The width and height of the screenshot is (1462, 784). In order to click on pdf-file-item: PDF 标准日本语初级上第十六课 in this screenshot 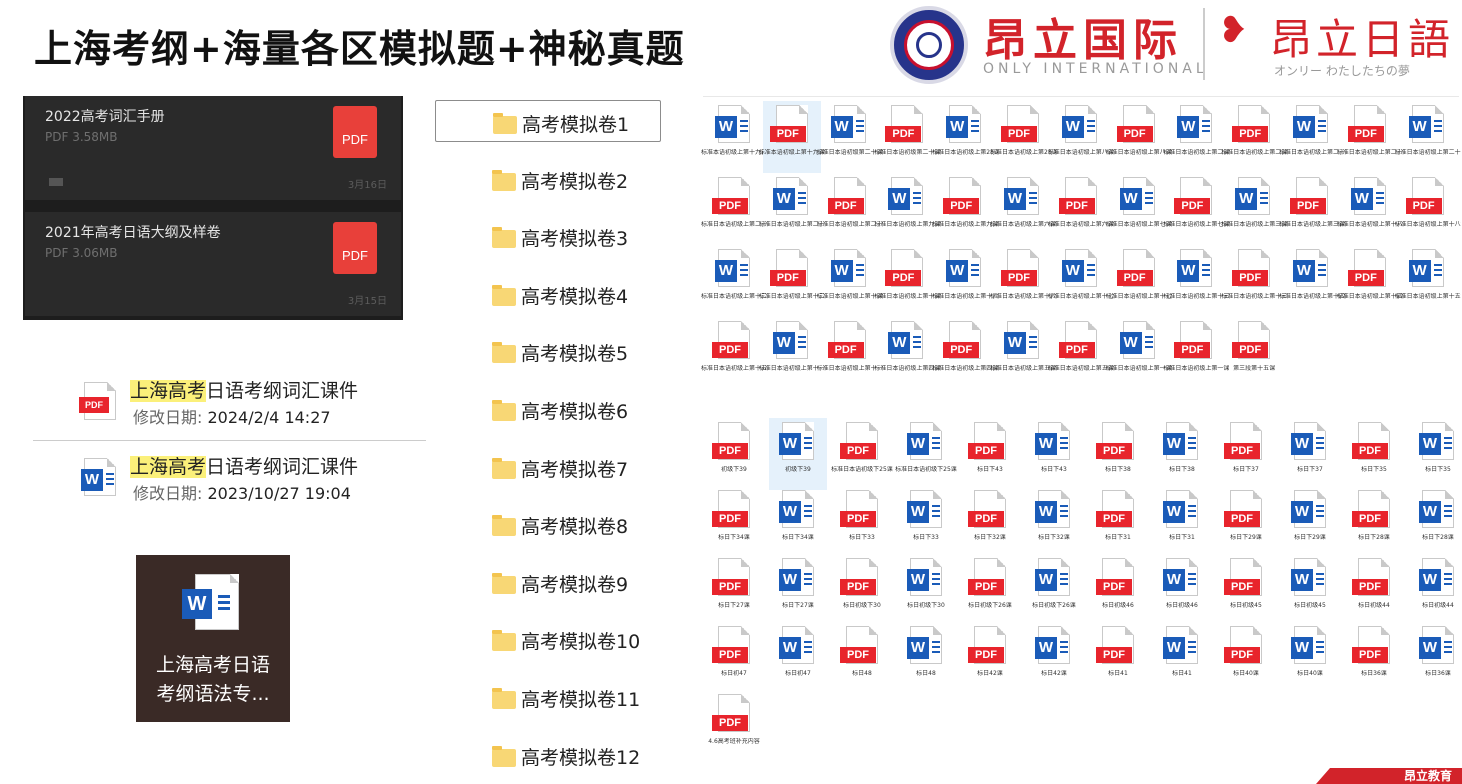, I will do `click(1023, 281)`.